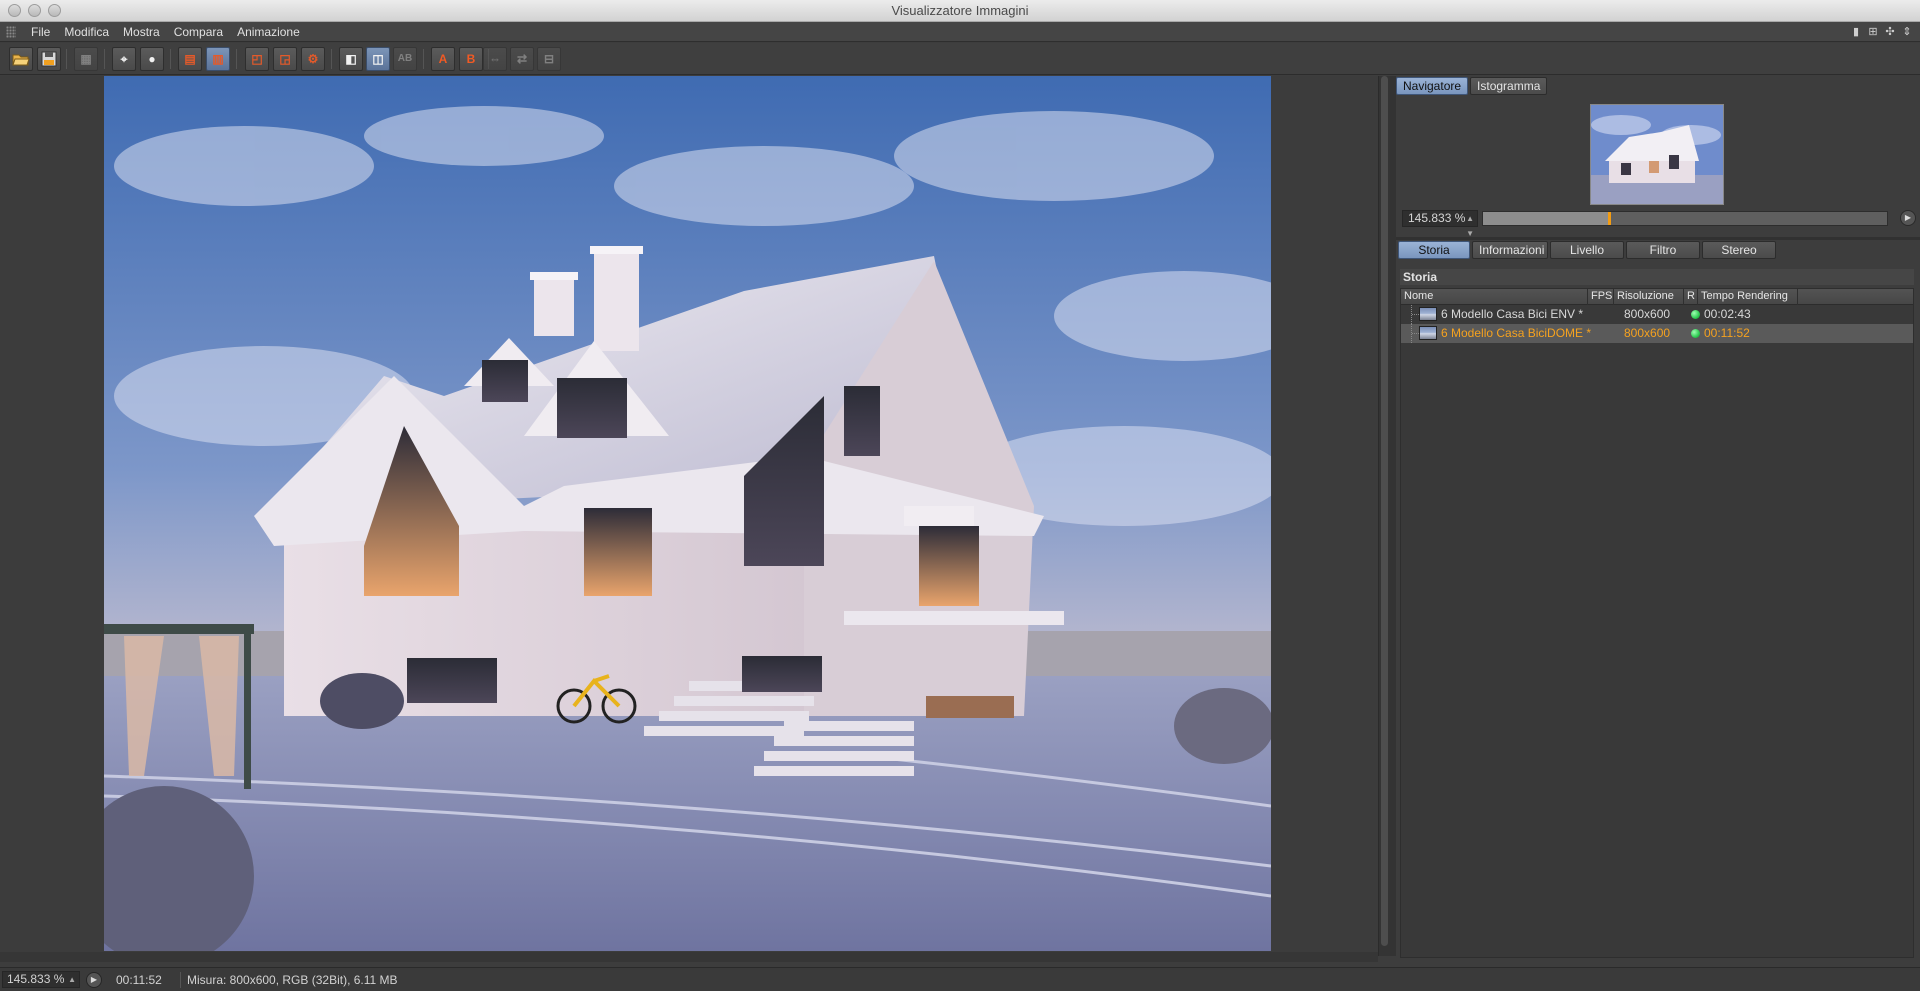  Describe the element at coordinates (1873, 32) in the screenshot. I see `new-panel-icon: ⊞` at that location.